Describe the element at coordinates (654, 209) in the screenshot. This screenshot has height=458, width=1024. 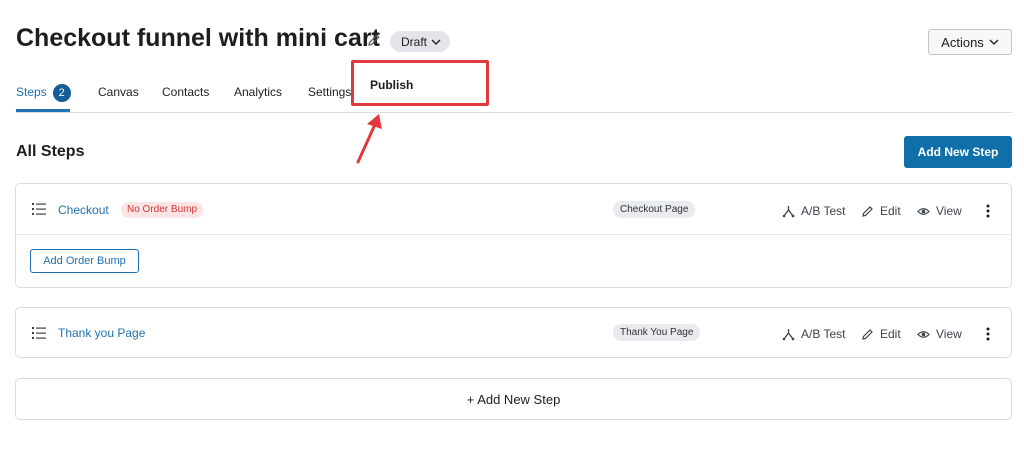
I see `step-type-badge: Checkout Page` at that location.